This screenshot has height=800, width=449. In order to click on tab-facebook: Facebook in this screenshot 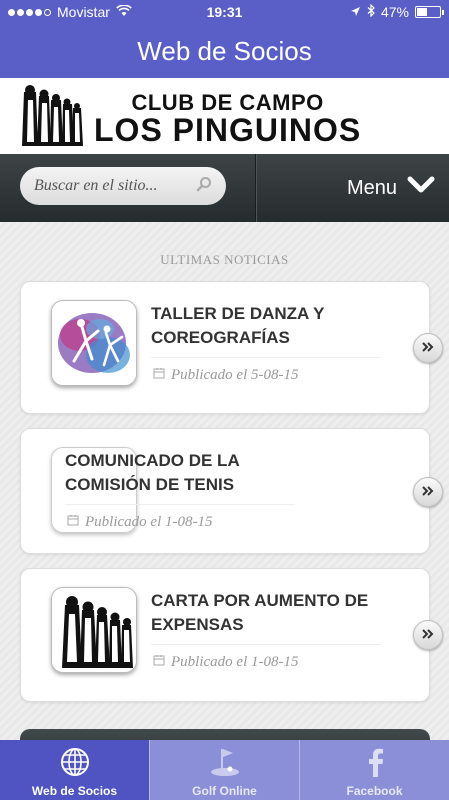, I will do `click(374, 770)`.